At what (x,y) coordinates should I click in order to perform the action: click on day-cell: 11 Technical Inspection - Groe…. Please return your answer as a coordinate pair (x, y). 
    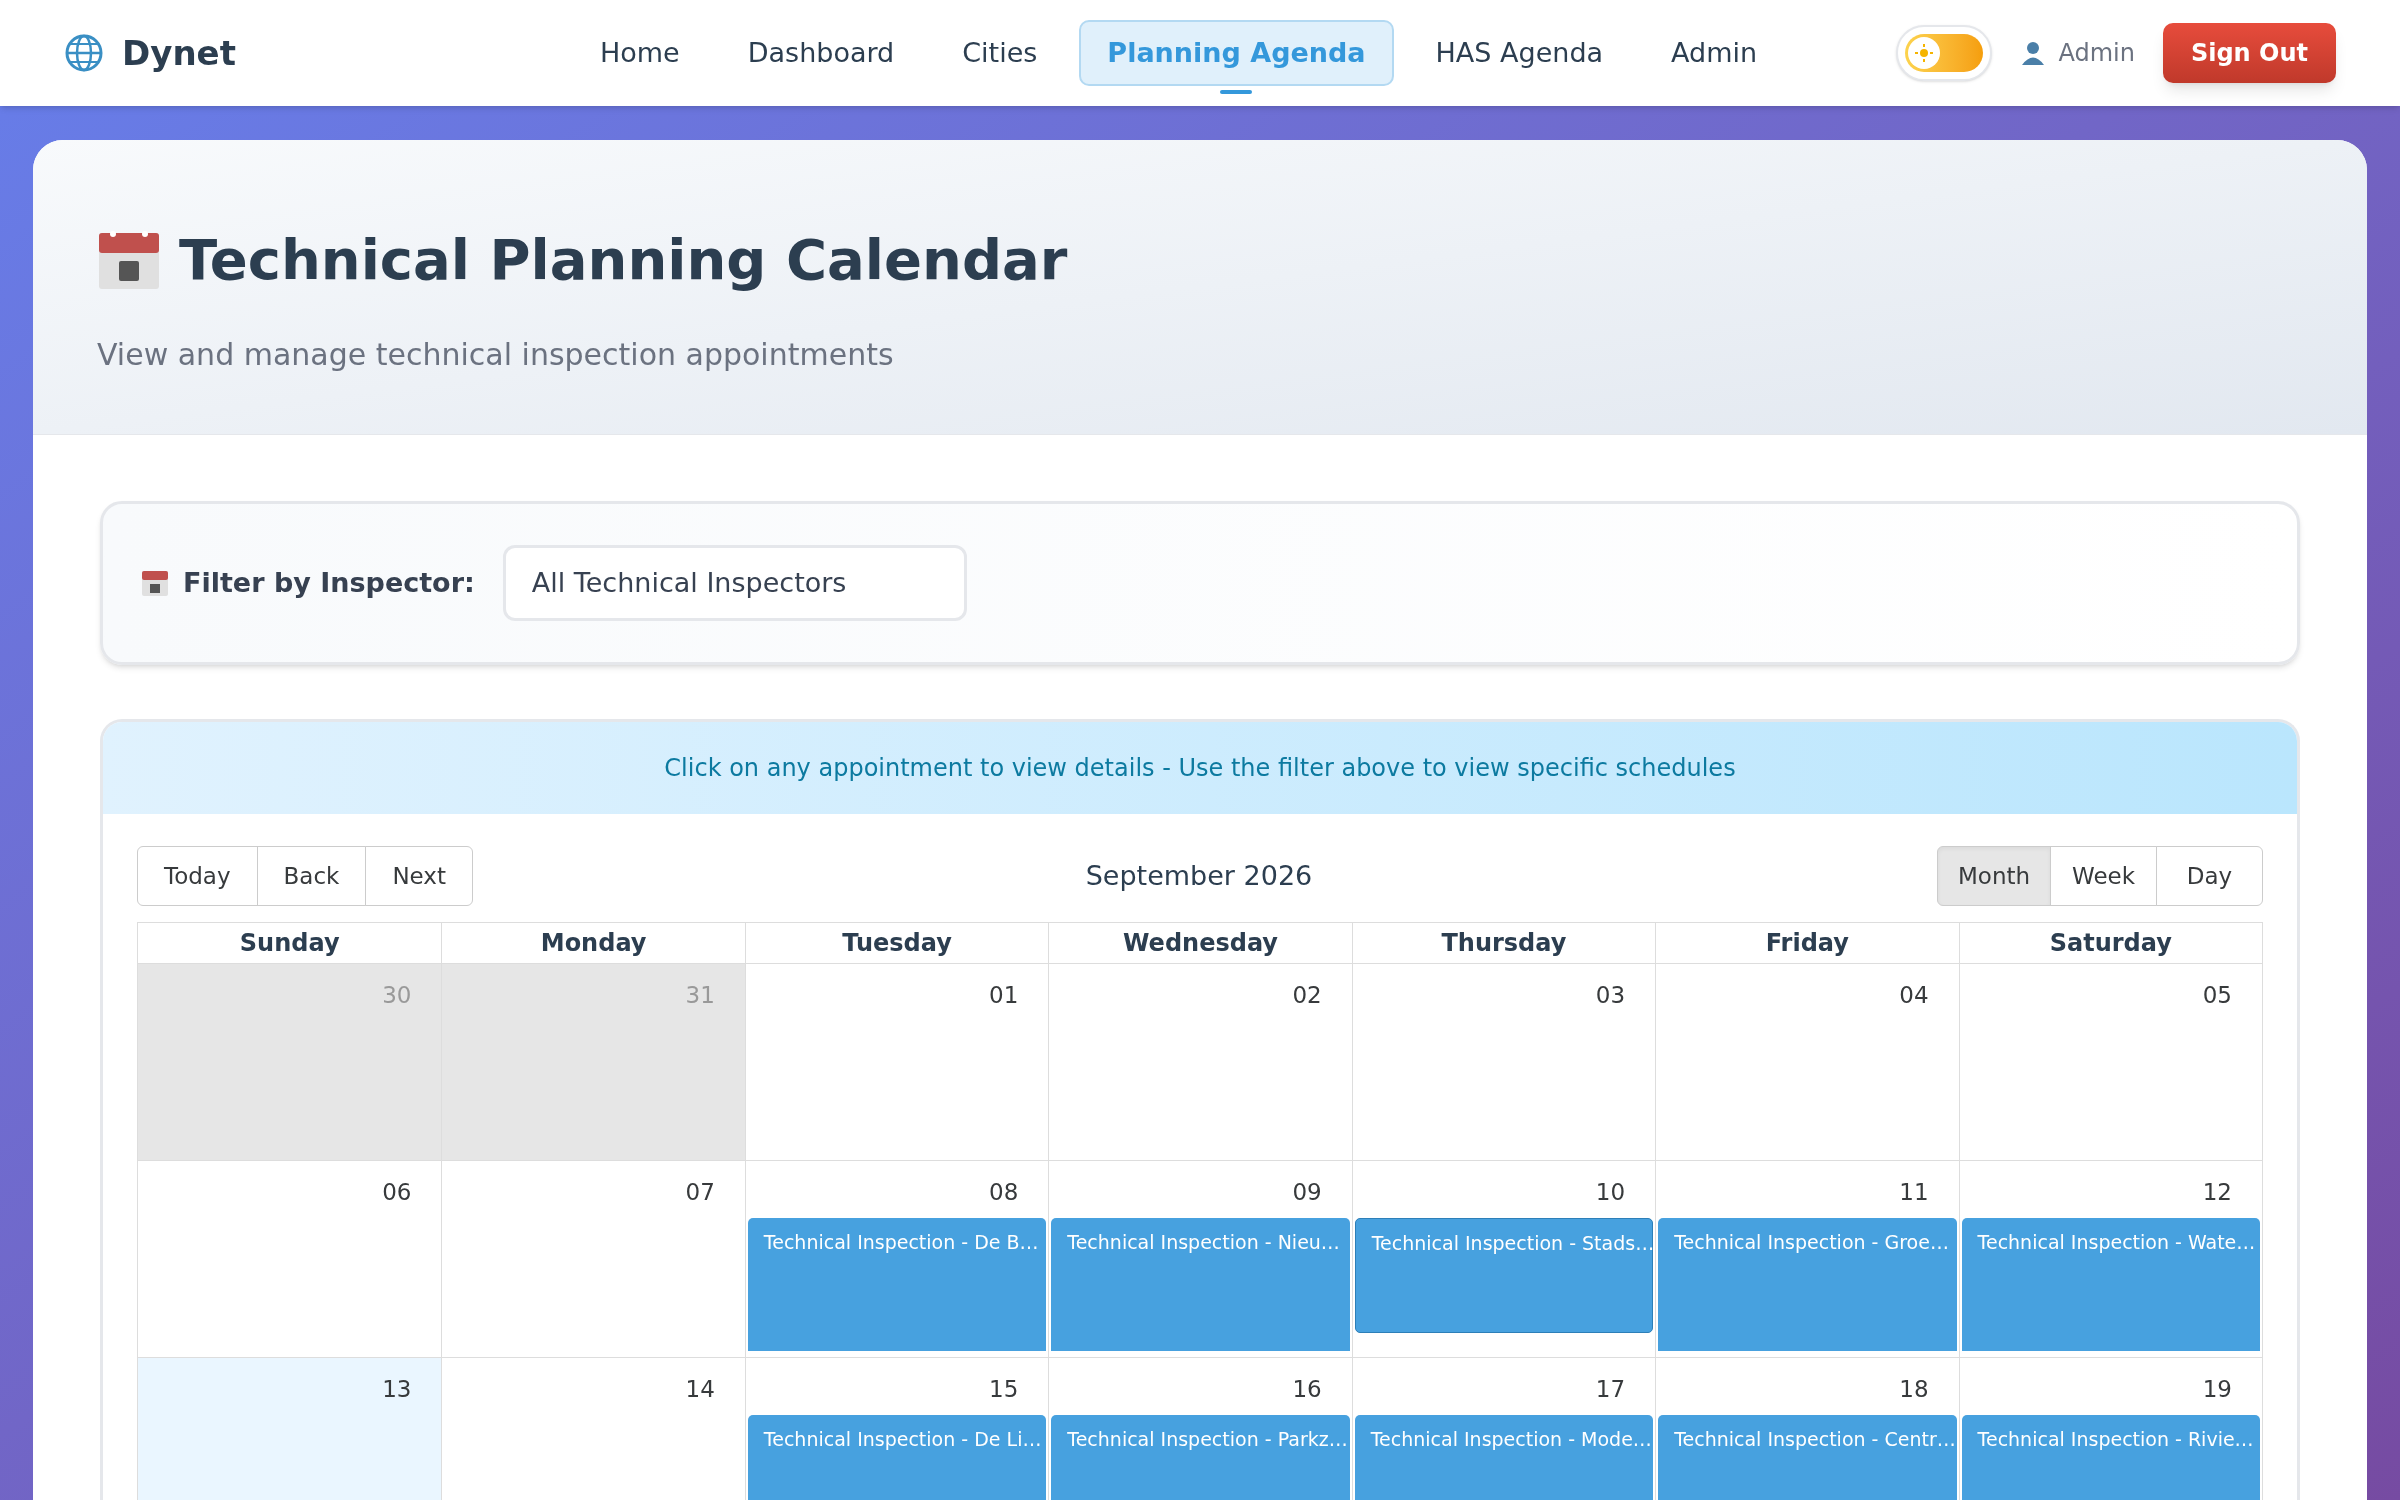
    Looking at the image, I should click on (1807, 1259).